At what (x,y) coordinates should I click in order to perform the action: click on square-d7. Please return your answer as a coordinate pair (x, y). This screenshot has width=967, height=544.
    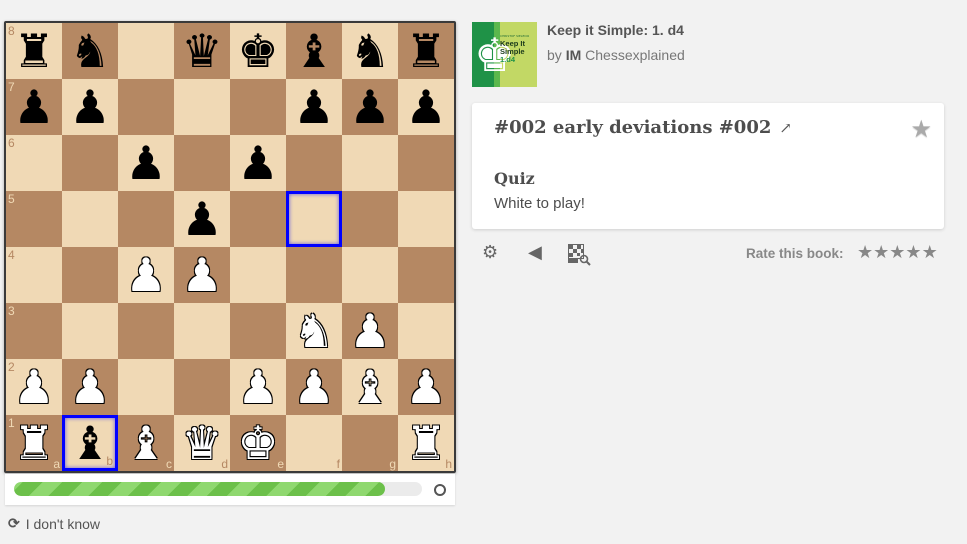
    Looking at the image, I should click on (202, 107).